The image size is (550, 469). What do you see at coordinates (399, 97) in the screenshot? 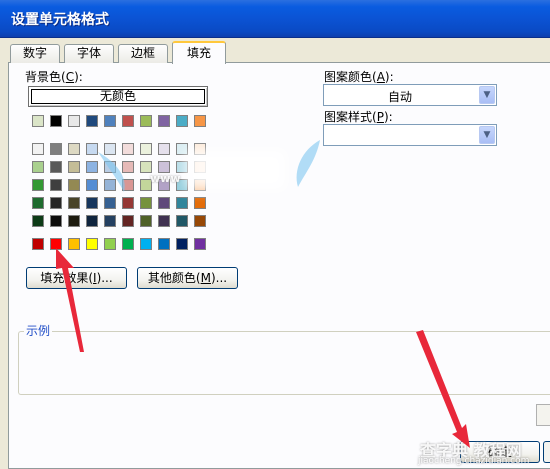
I see `pattern-color-value: 自动` at bounding box center [399, 97].